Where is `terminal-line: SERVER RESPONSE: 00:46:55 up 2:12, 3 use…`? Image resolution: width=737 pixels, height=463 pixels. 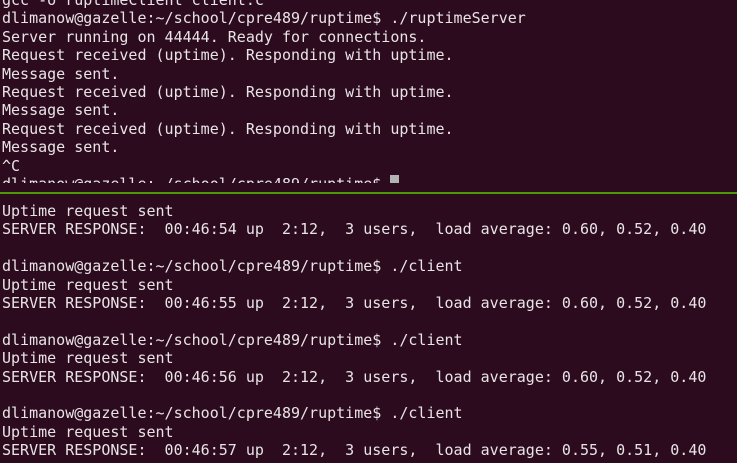
terminal-line: SERVER RESPONSE: 00:46:55 up 2:12, 3 use… is located at coordinates (354, 302).